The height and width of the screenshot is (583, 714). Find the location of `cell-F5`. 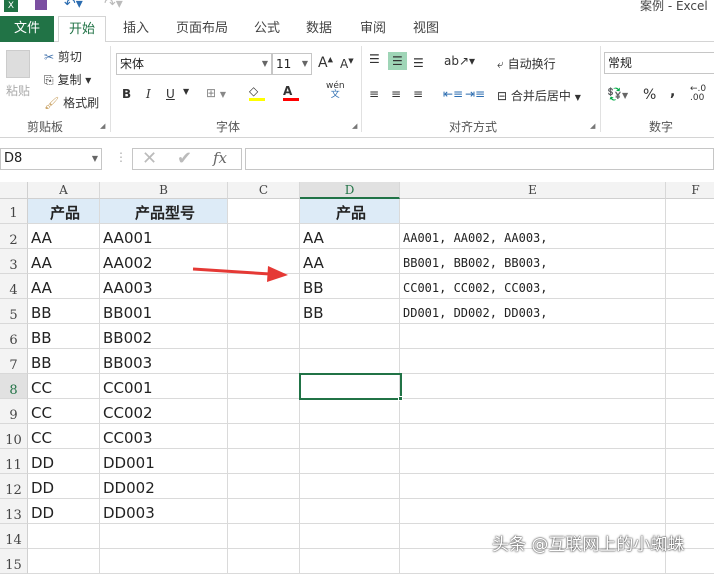

cell-F5 is located at coordinates (690, 311).